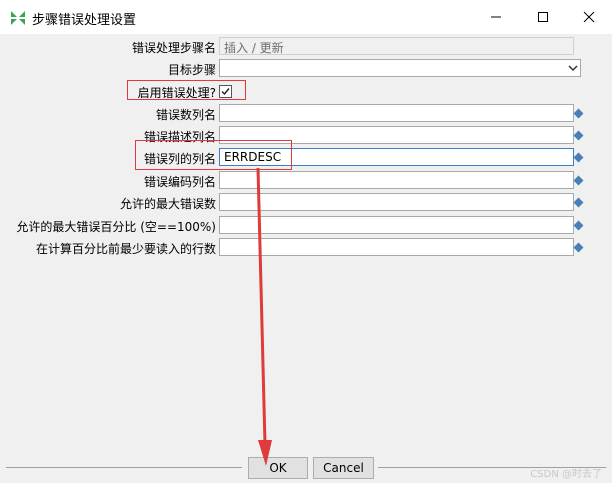  I want to click on error-code-label: 错误编码列名, so click(179, 182).